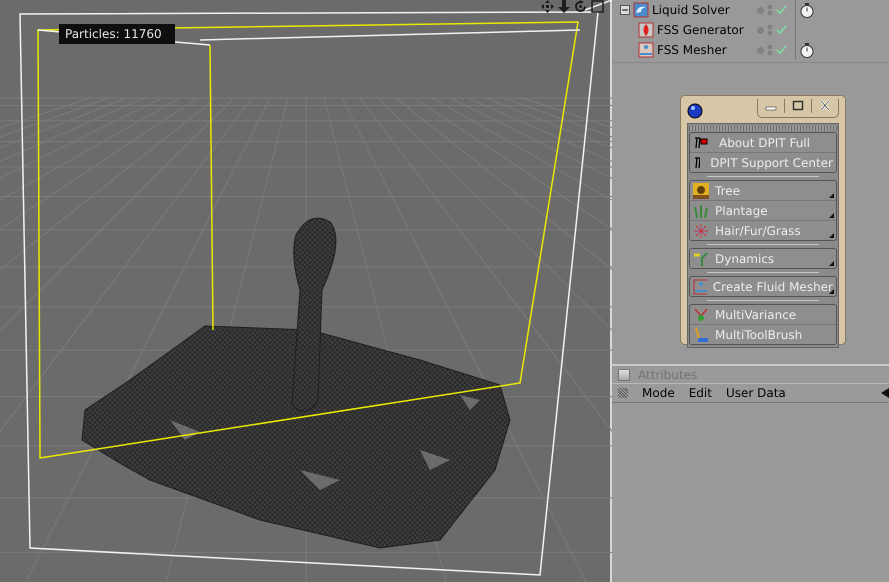 Image resolution: width=889 pixels, height=582 pixels. What do you see at coordinates (701, 314) in the screenshot?
I see `variance-icon` at bounding box center [701, 314].